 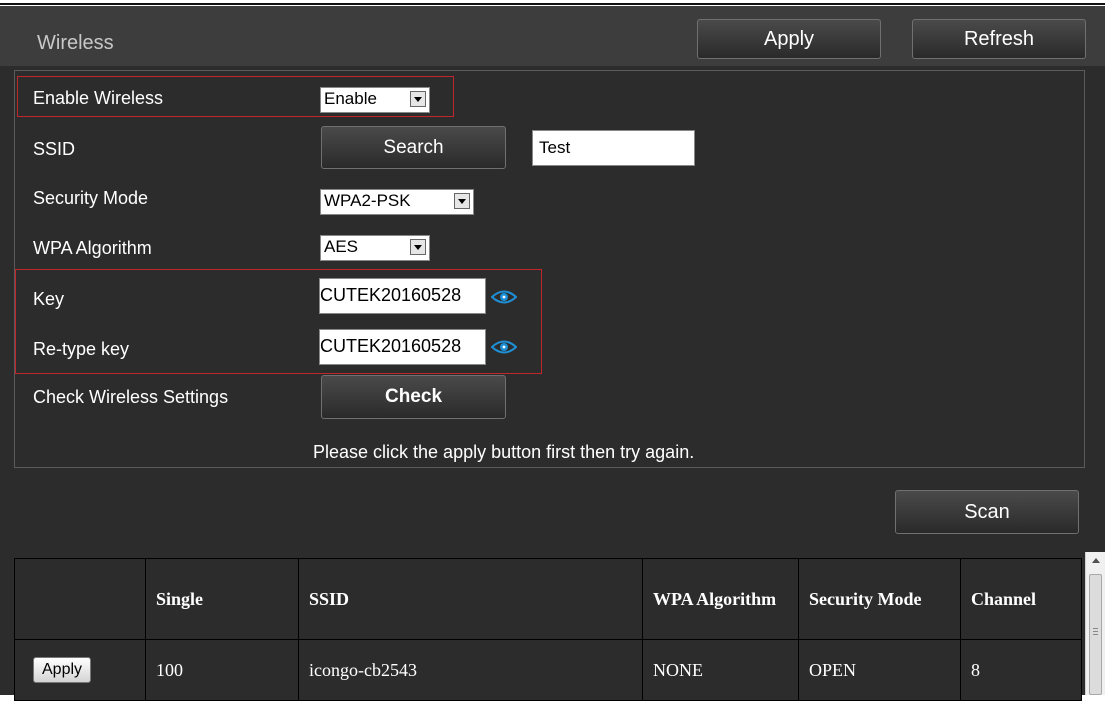 I want to click on cell-channel: 8, so click(x=1021, y=670).